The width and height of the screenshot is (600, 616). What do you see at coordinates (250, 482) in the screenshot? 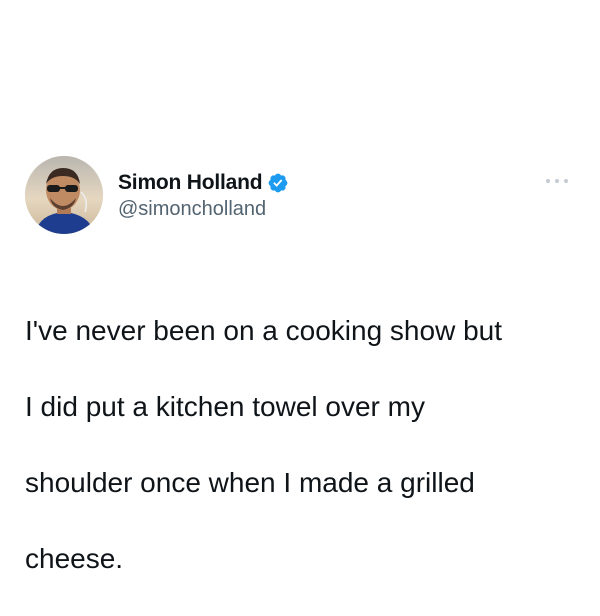
I see `tweet-text-line: shoulder once when I made a grilled` at bounding box center [250, 482].